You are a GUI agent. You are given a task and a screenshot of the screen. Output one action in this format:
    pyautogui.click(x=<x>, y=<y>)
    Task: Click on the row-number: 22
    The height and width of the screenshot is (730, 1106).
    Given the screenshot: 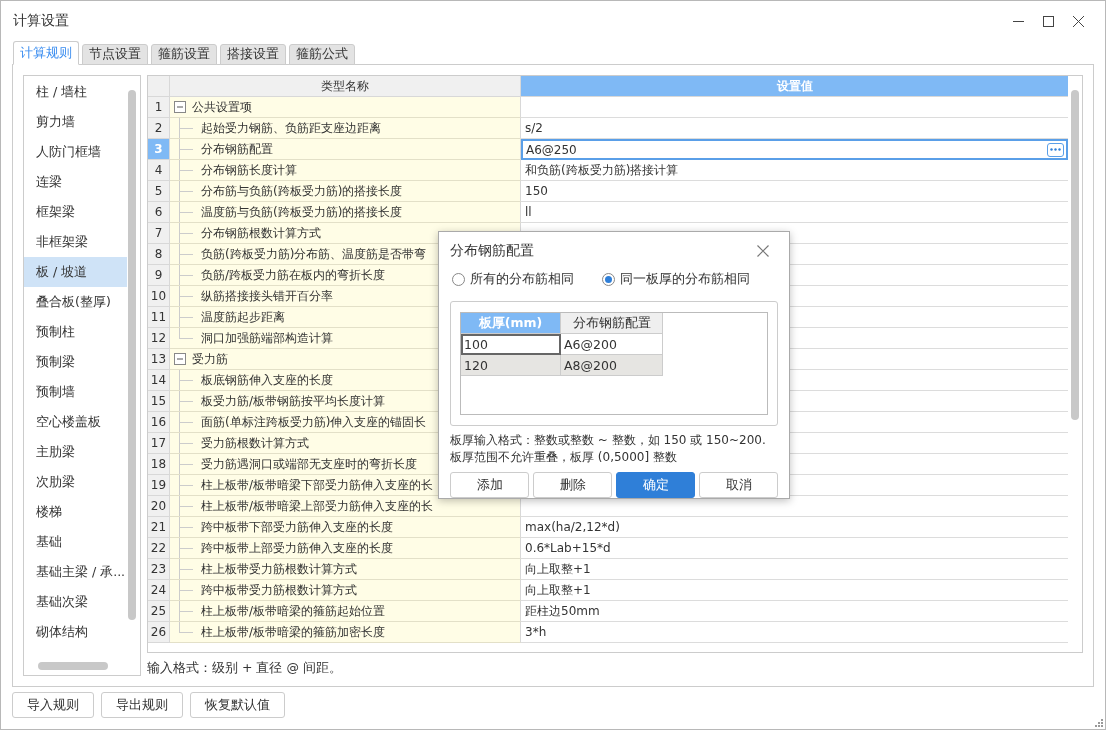 What is the action you would take?
    pyautogui.click(x=159, y=548)
    